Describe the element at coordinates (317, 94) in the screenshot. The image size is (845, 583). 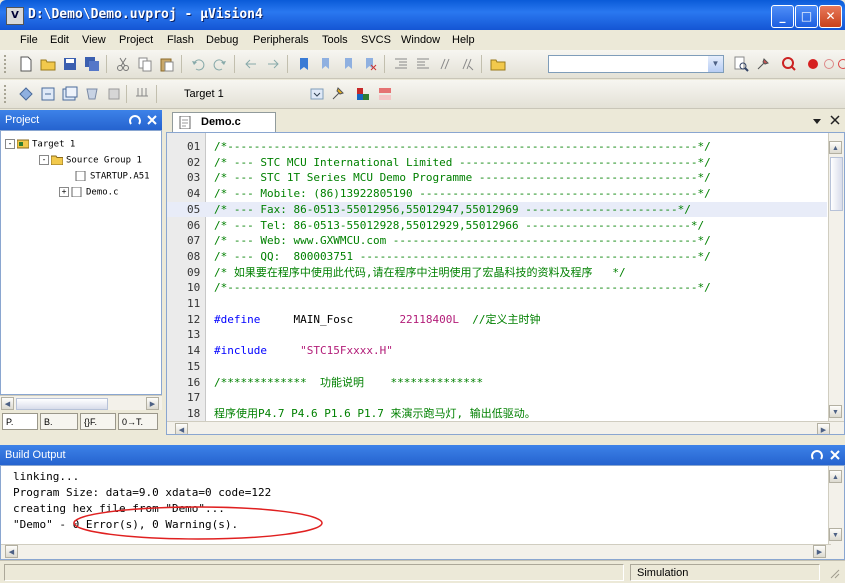
I see `dropdown-arrow-icon` at that location.